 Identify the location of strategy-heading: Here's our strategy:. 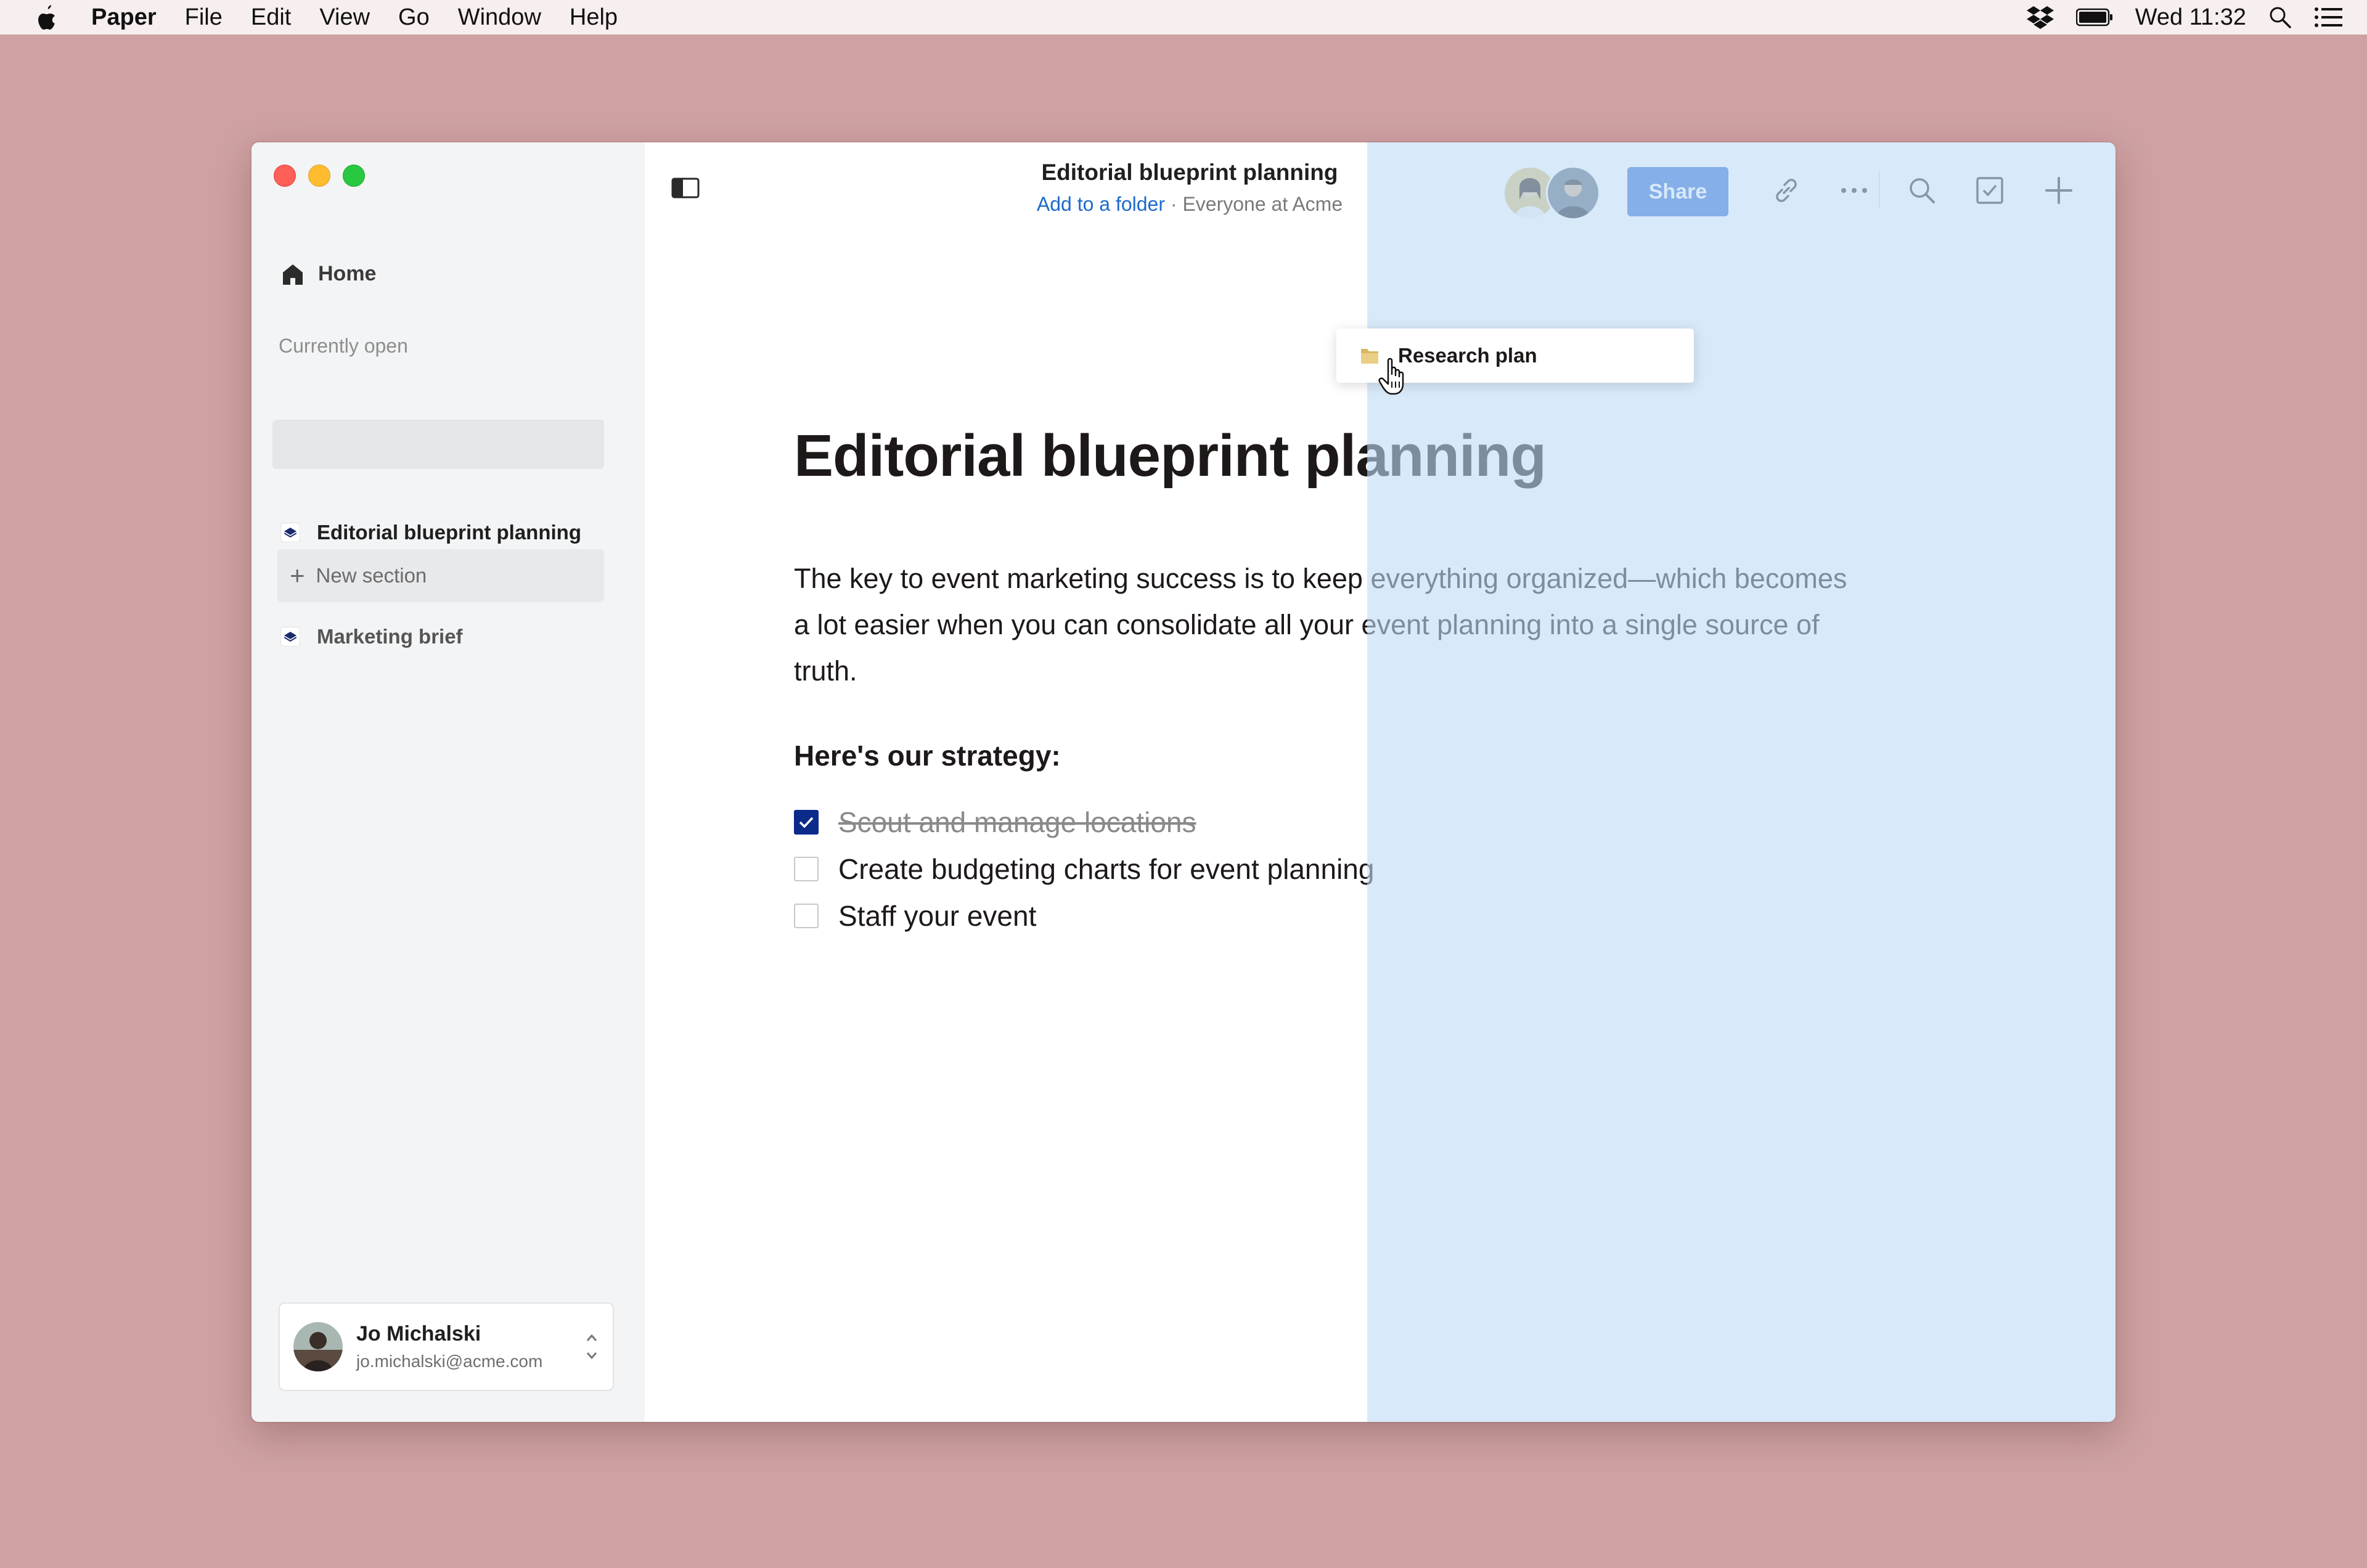
(928, 755).